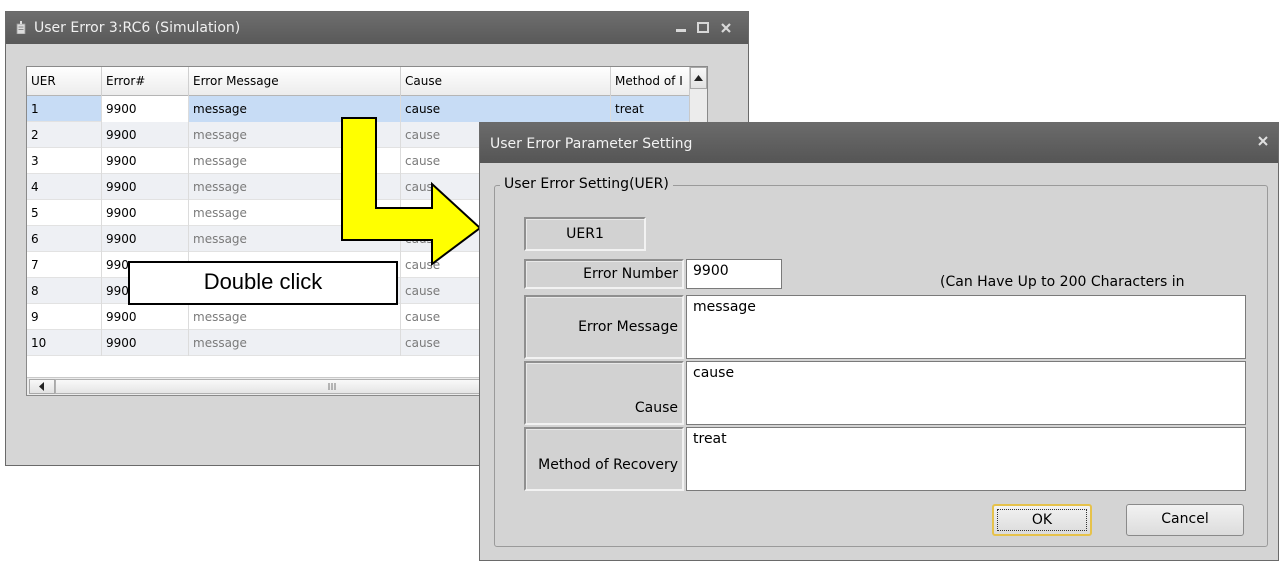  What do you see at coordinates (64, 343) in the screenshot?
I see `cell-uer: 10` at bounding box center [64, 343].